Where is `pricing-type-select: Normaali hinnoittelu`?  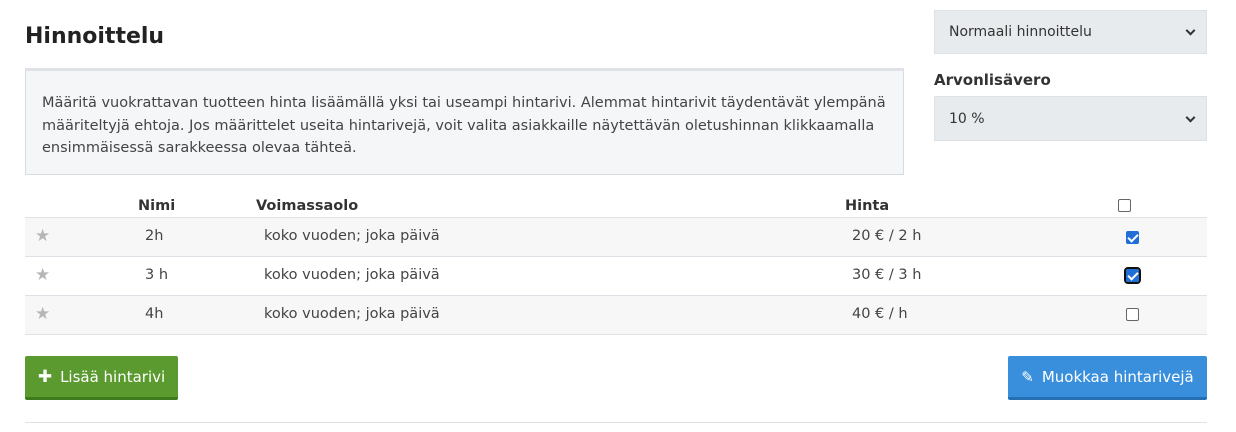
pricing-type-select: Normaali hinnoittelu is located at coordinates (1070, 32).